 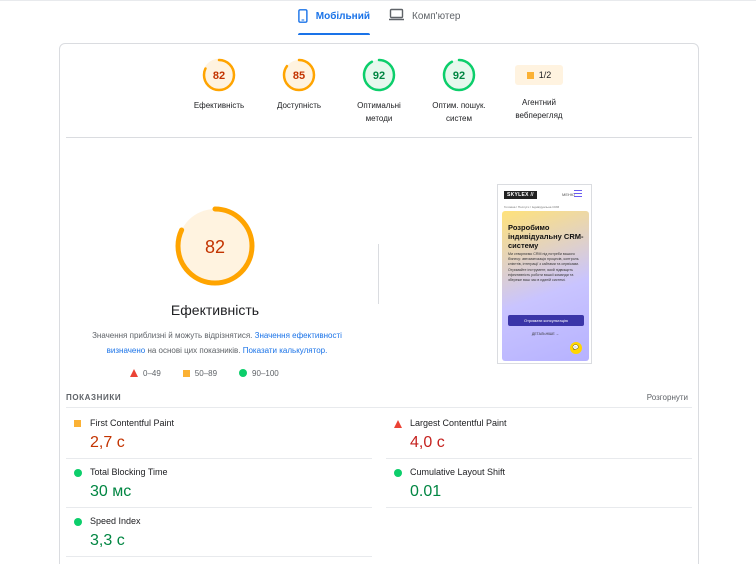 What do you see at coordinates (107, 442) in the screenshot?
I see `metric-value: 2,7 с` at bounding box center [107, 442].